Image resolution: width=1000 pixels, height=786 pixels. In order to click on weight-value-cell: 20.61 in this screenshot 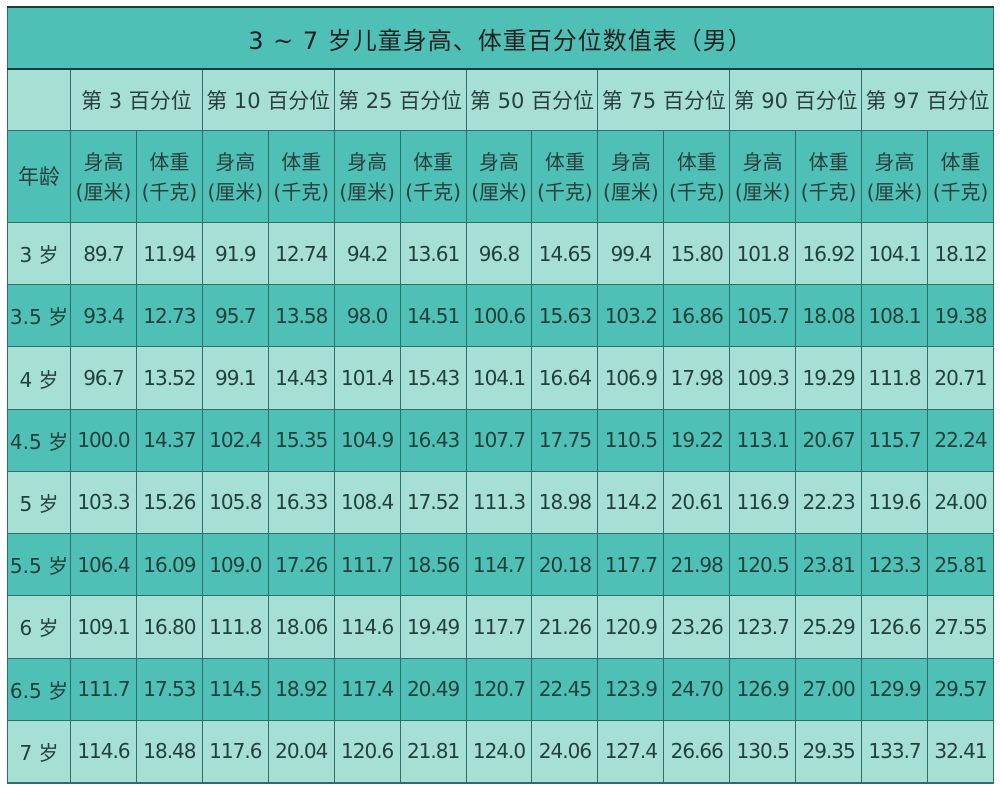, I will do `click(697, 502)`.